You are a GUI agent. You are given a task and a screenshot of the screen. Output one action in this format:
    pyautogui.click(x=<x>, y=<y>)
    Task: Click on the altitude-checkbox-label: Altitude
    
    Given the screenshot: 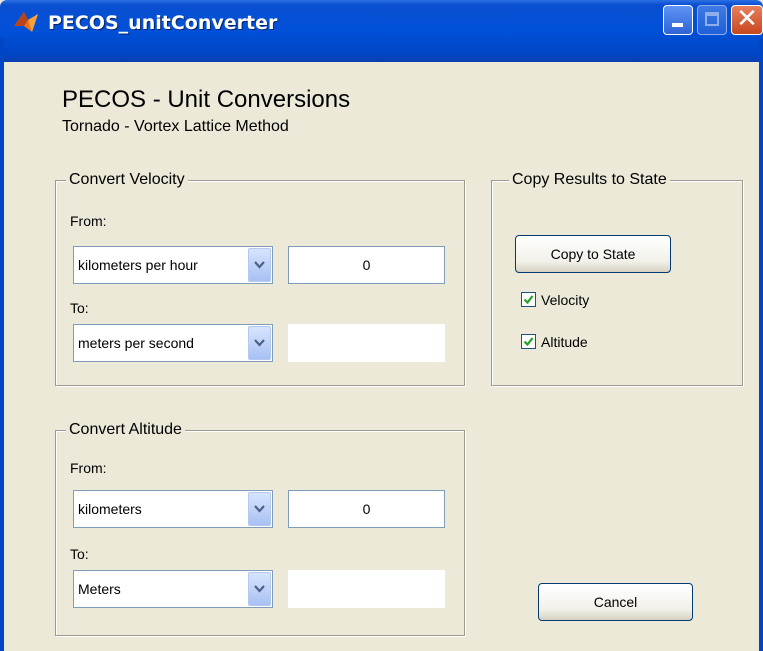 What is the action you would take?
    pyautogui.click(x=564, y=342)
    